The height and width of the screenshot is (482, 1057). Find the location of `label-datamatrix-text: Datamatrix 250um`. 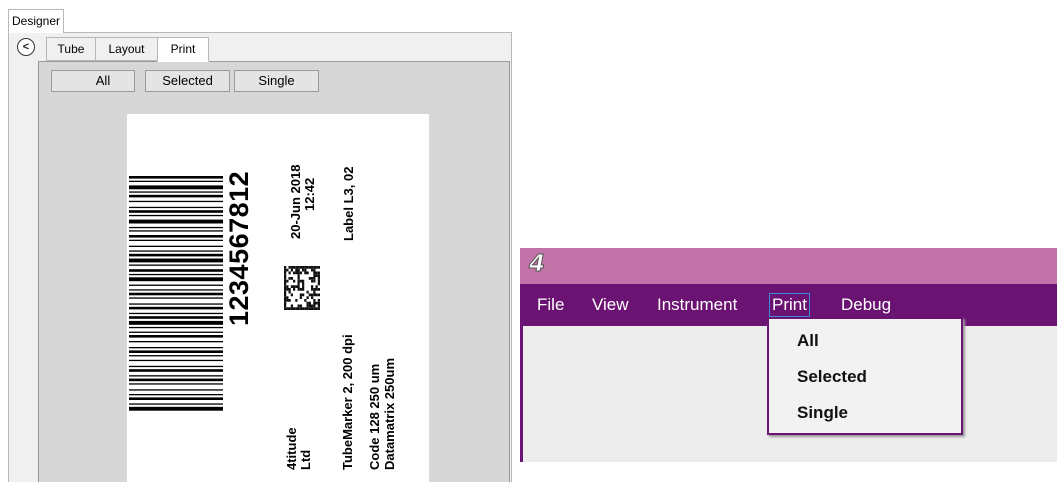

label-datamatrix-text: Datamatrix 250um is located at coordinates (389, 414).